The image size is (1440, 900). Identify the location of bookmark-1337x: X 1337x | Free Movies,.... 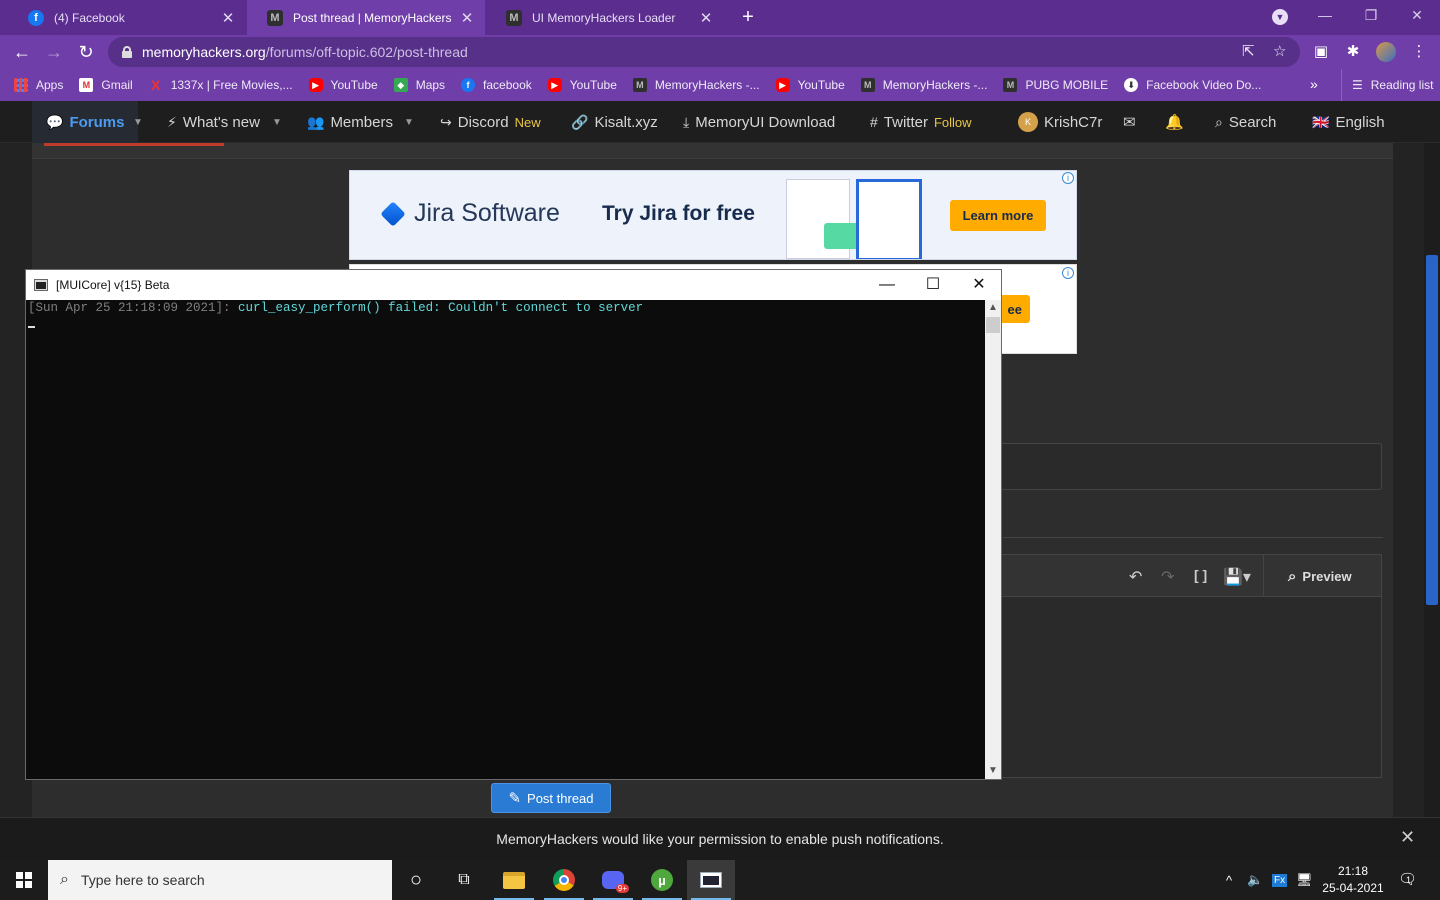
(221, 85).